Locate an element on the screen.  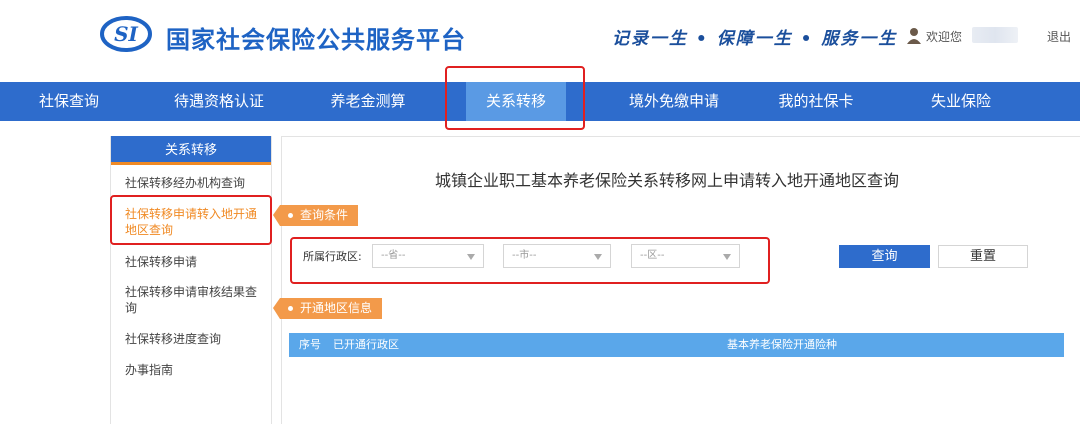
district-select: --区-- is located at coordinates (685, 256).